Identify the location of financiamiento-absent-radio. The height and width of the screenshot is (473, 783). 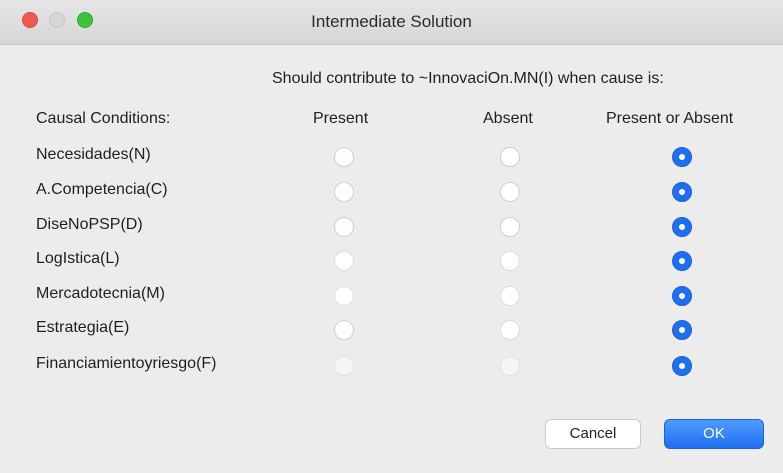
(510, 366).